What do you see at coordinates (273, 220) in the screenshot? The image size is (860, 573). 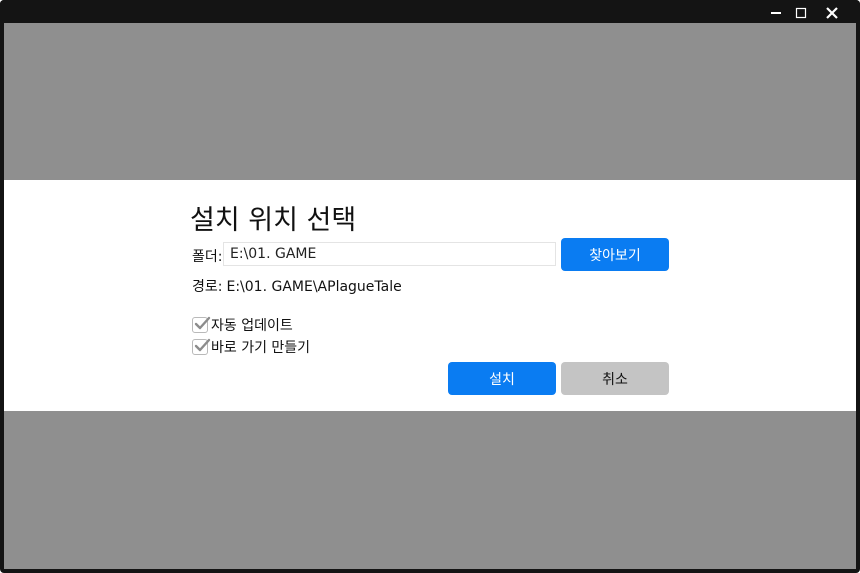 I see `dialog-title: 설치 위치 선택` at bounding box center [273, 220].